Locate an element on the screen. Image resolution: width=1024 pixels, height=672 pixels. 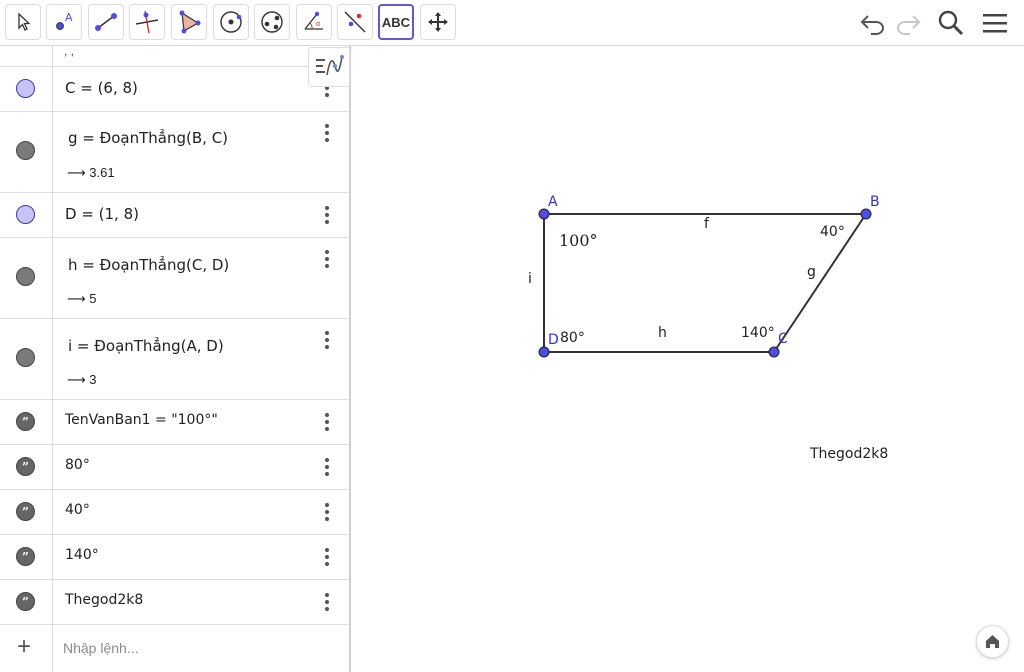
redo-icon is located at coordinates (909, 25).